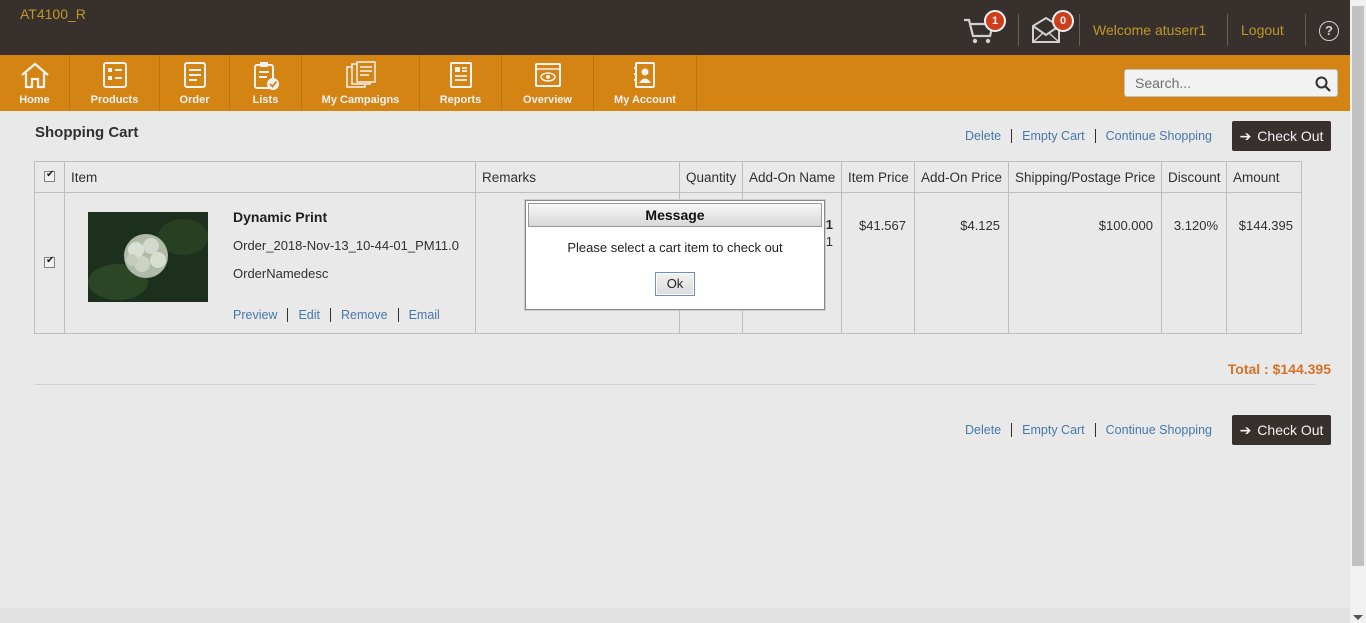  Describe the element at coordinates (1358, 286) in the screenshot. I see `scrollbar-thumb` at that location.